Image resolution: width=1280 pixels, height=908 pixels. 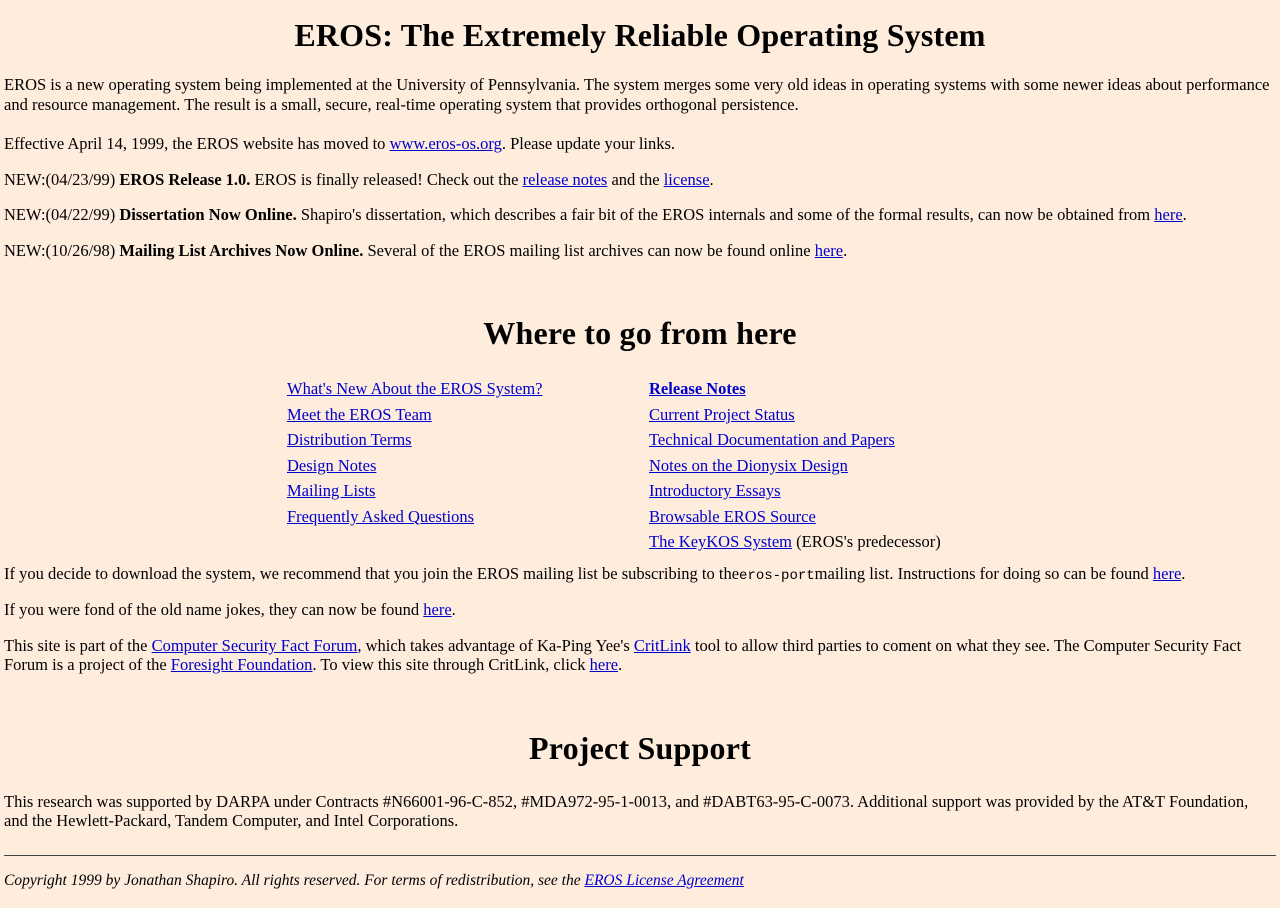 I want to click on nav-right-link-5: Browsable EROS Source, so click(x=732, y=516).